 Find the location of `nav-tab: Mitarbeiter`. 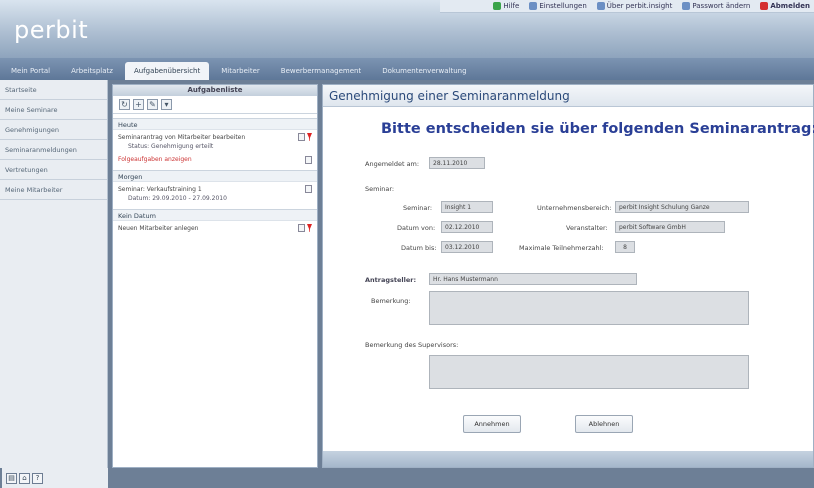

nav-tab: Mitarbeiter is located at coordinates (240, 71).